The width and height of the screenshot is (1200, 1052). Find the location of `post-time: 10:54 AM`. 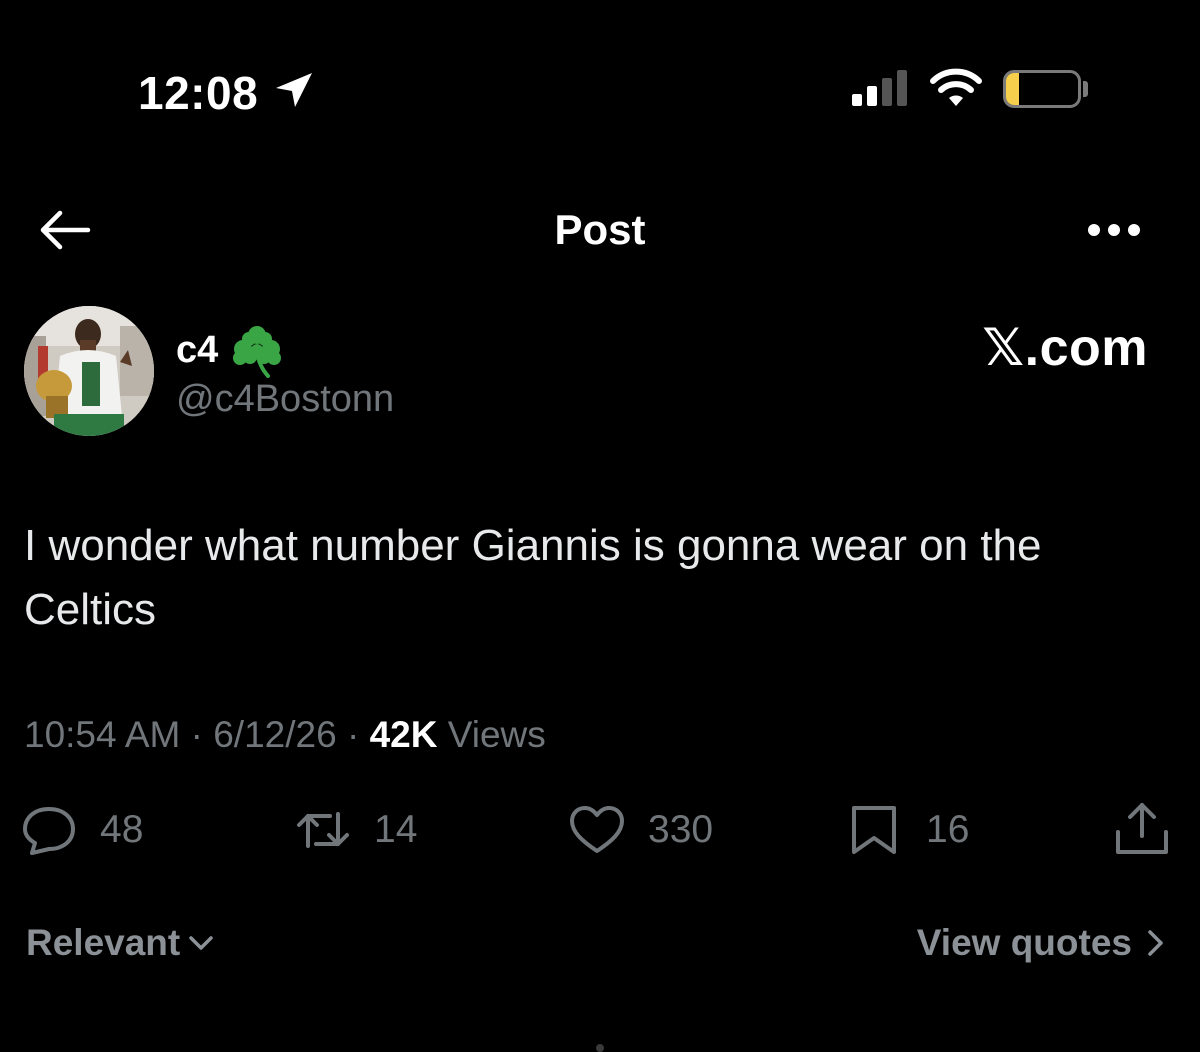

post-time: 10:54 AM is located at coordinates (102, 734).